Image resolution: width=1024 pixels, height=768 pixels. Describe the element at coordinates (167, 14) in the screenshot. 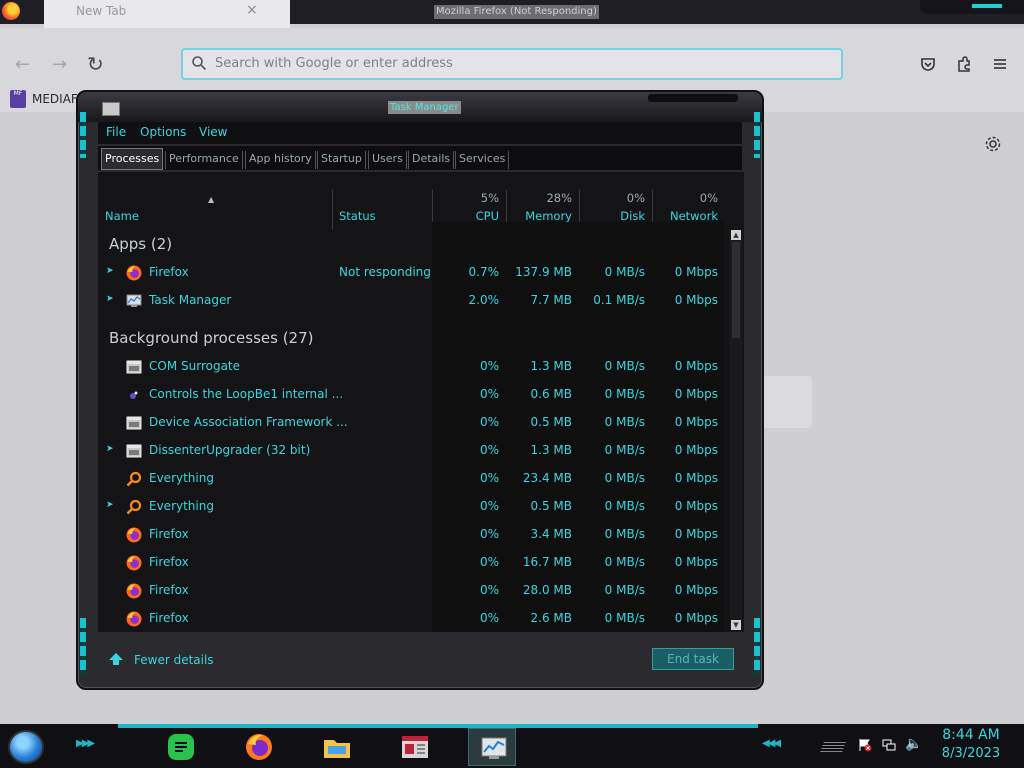

I see `tab-new-tab: New Tab ×` at that location.